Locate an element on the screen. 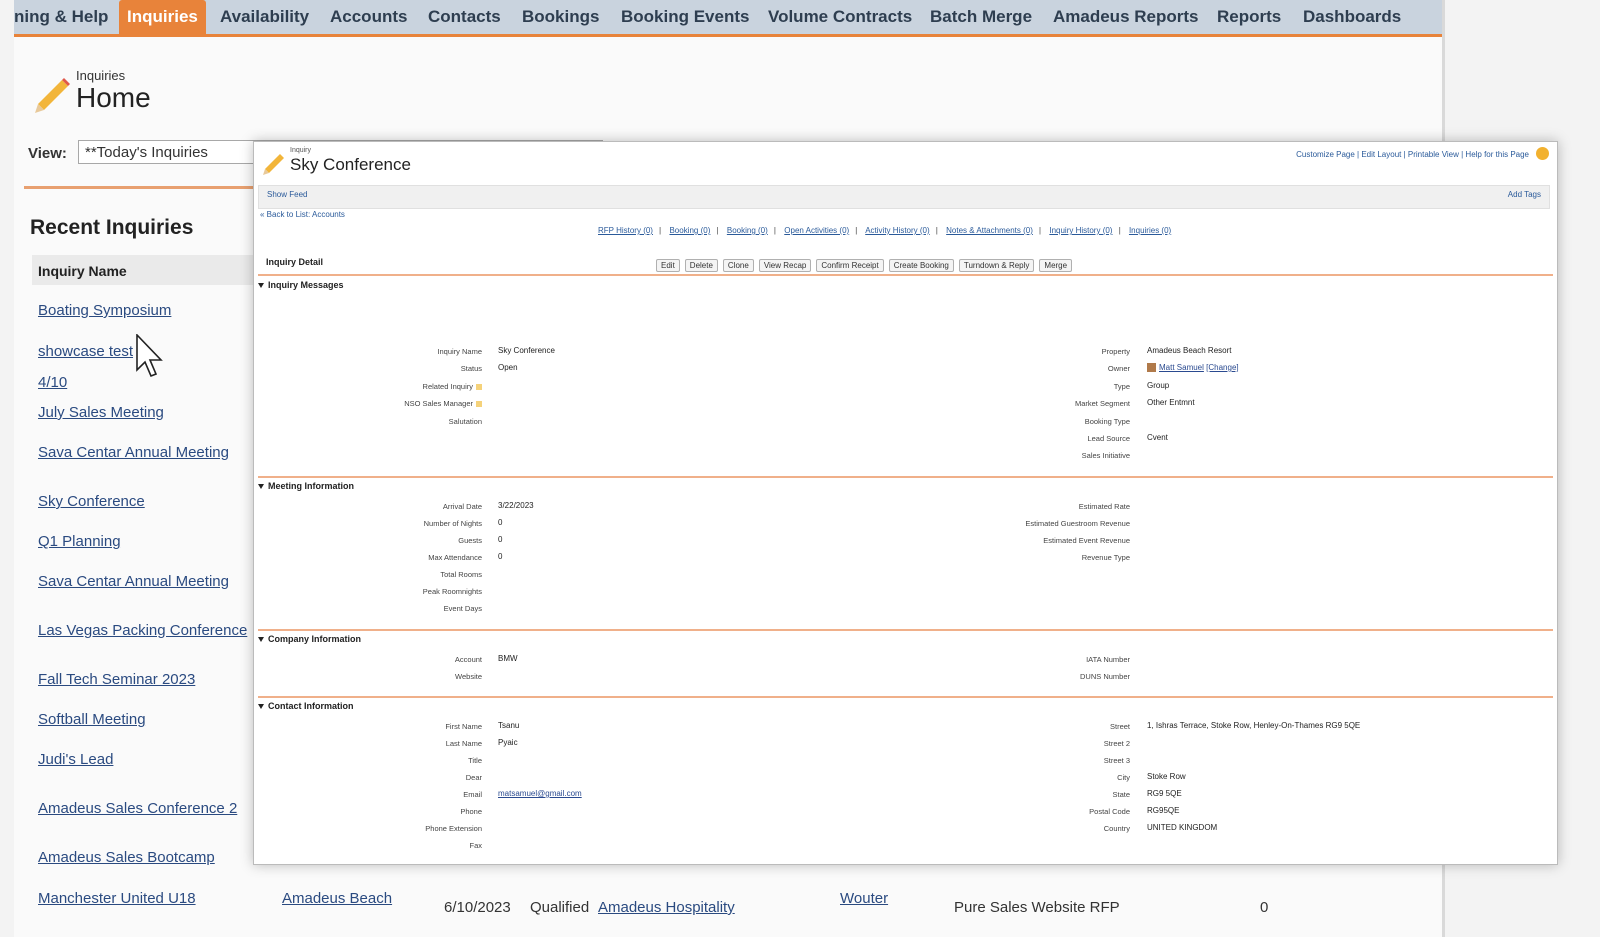 Image resolution: width=1600 pixels, height=937 pixels. owner-link: Wouter is located at coordinates (864, 898).